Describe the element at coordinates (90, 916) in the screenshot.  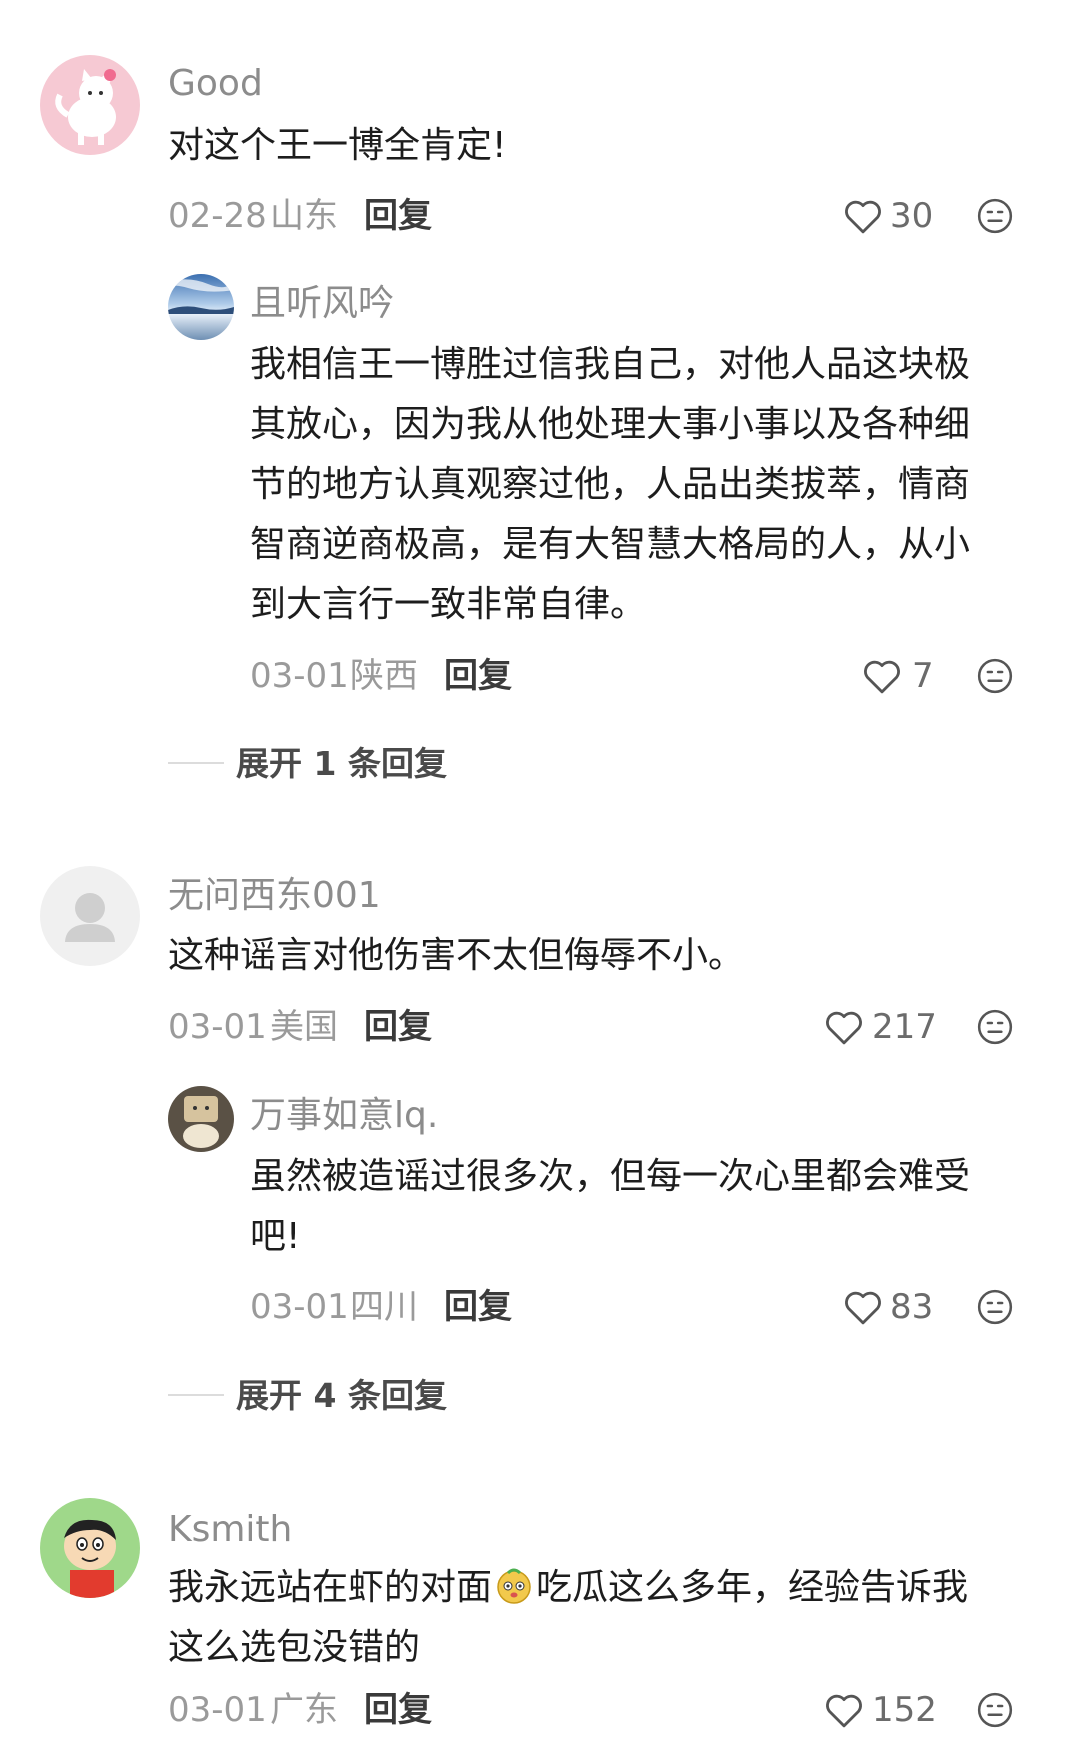
I see `default-user-avatar` at that location.